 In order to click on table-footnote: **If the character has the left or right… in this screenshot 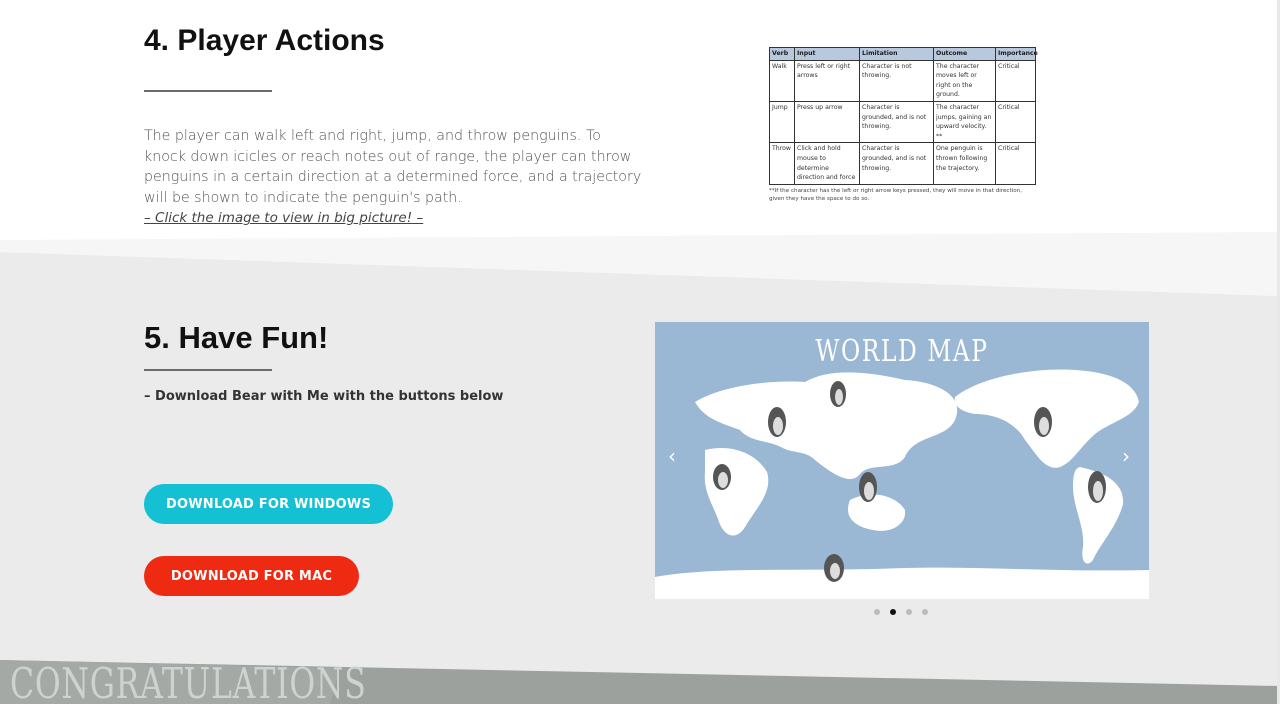, I will do `click(895, 194)`.